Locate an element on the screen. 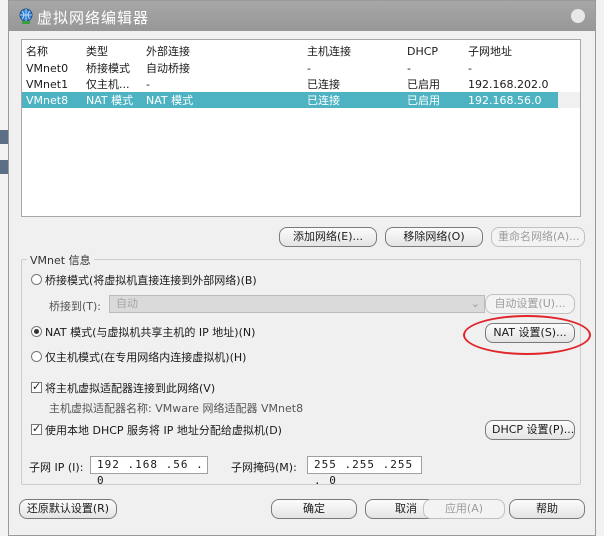 This screenshot has width=604, height=536. host-only-radio is located at coordinates (36, 356).